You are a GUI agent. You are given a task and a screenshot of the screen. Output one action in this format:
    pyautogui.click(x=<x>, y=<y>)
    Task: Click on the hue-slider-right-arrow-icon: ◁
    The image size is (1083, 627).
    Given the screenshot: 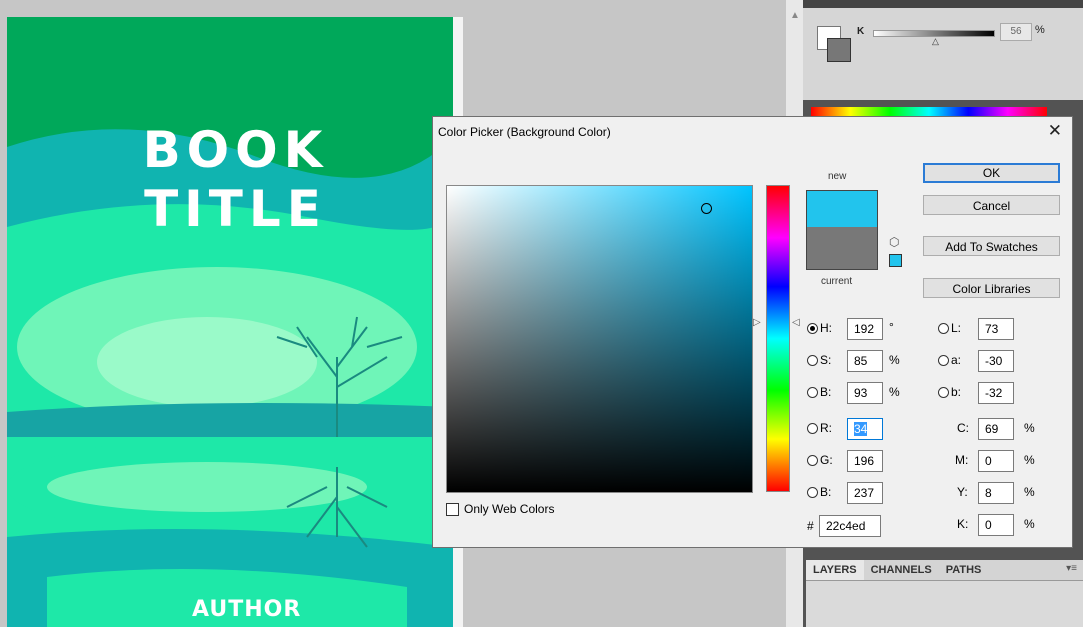 What is the action you would take?
    pyautogui.click(x=796, y=322)
    